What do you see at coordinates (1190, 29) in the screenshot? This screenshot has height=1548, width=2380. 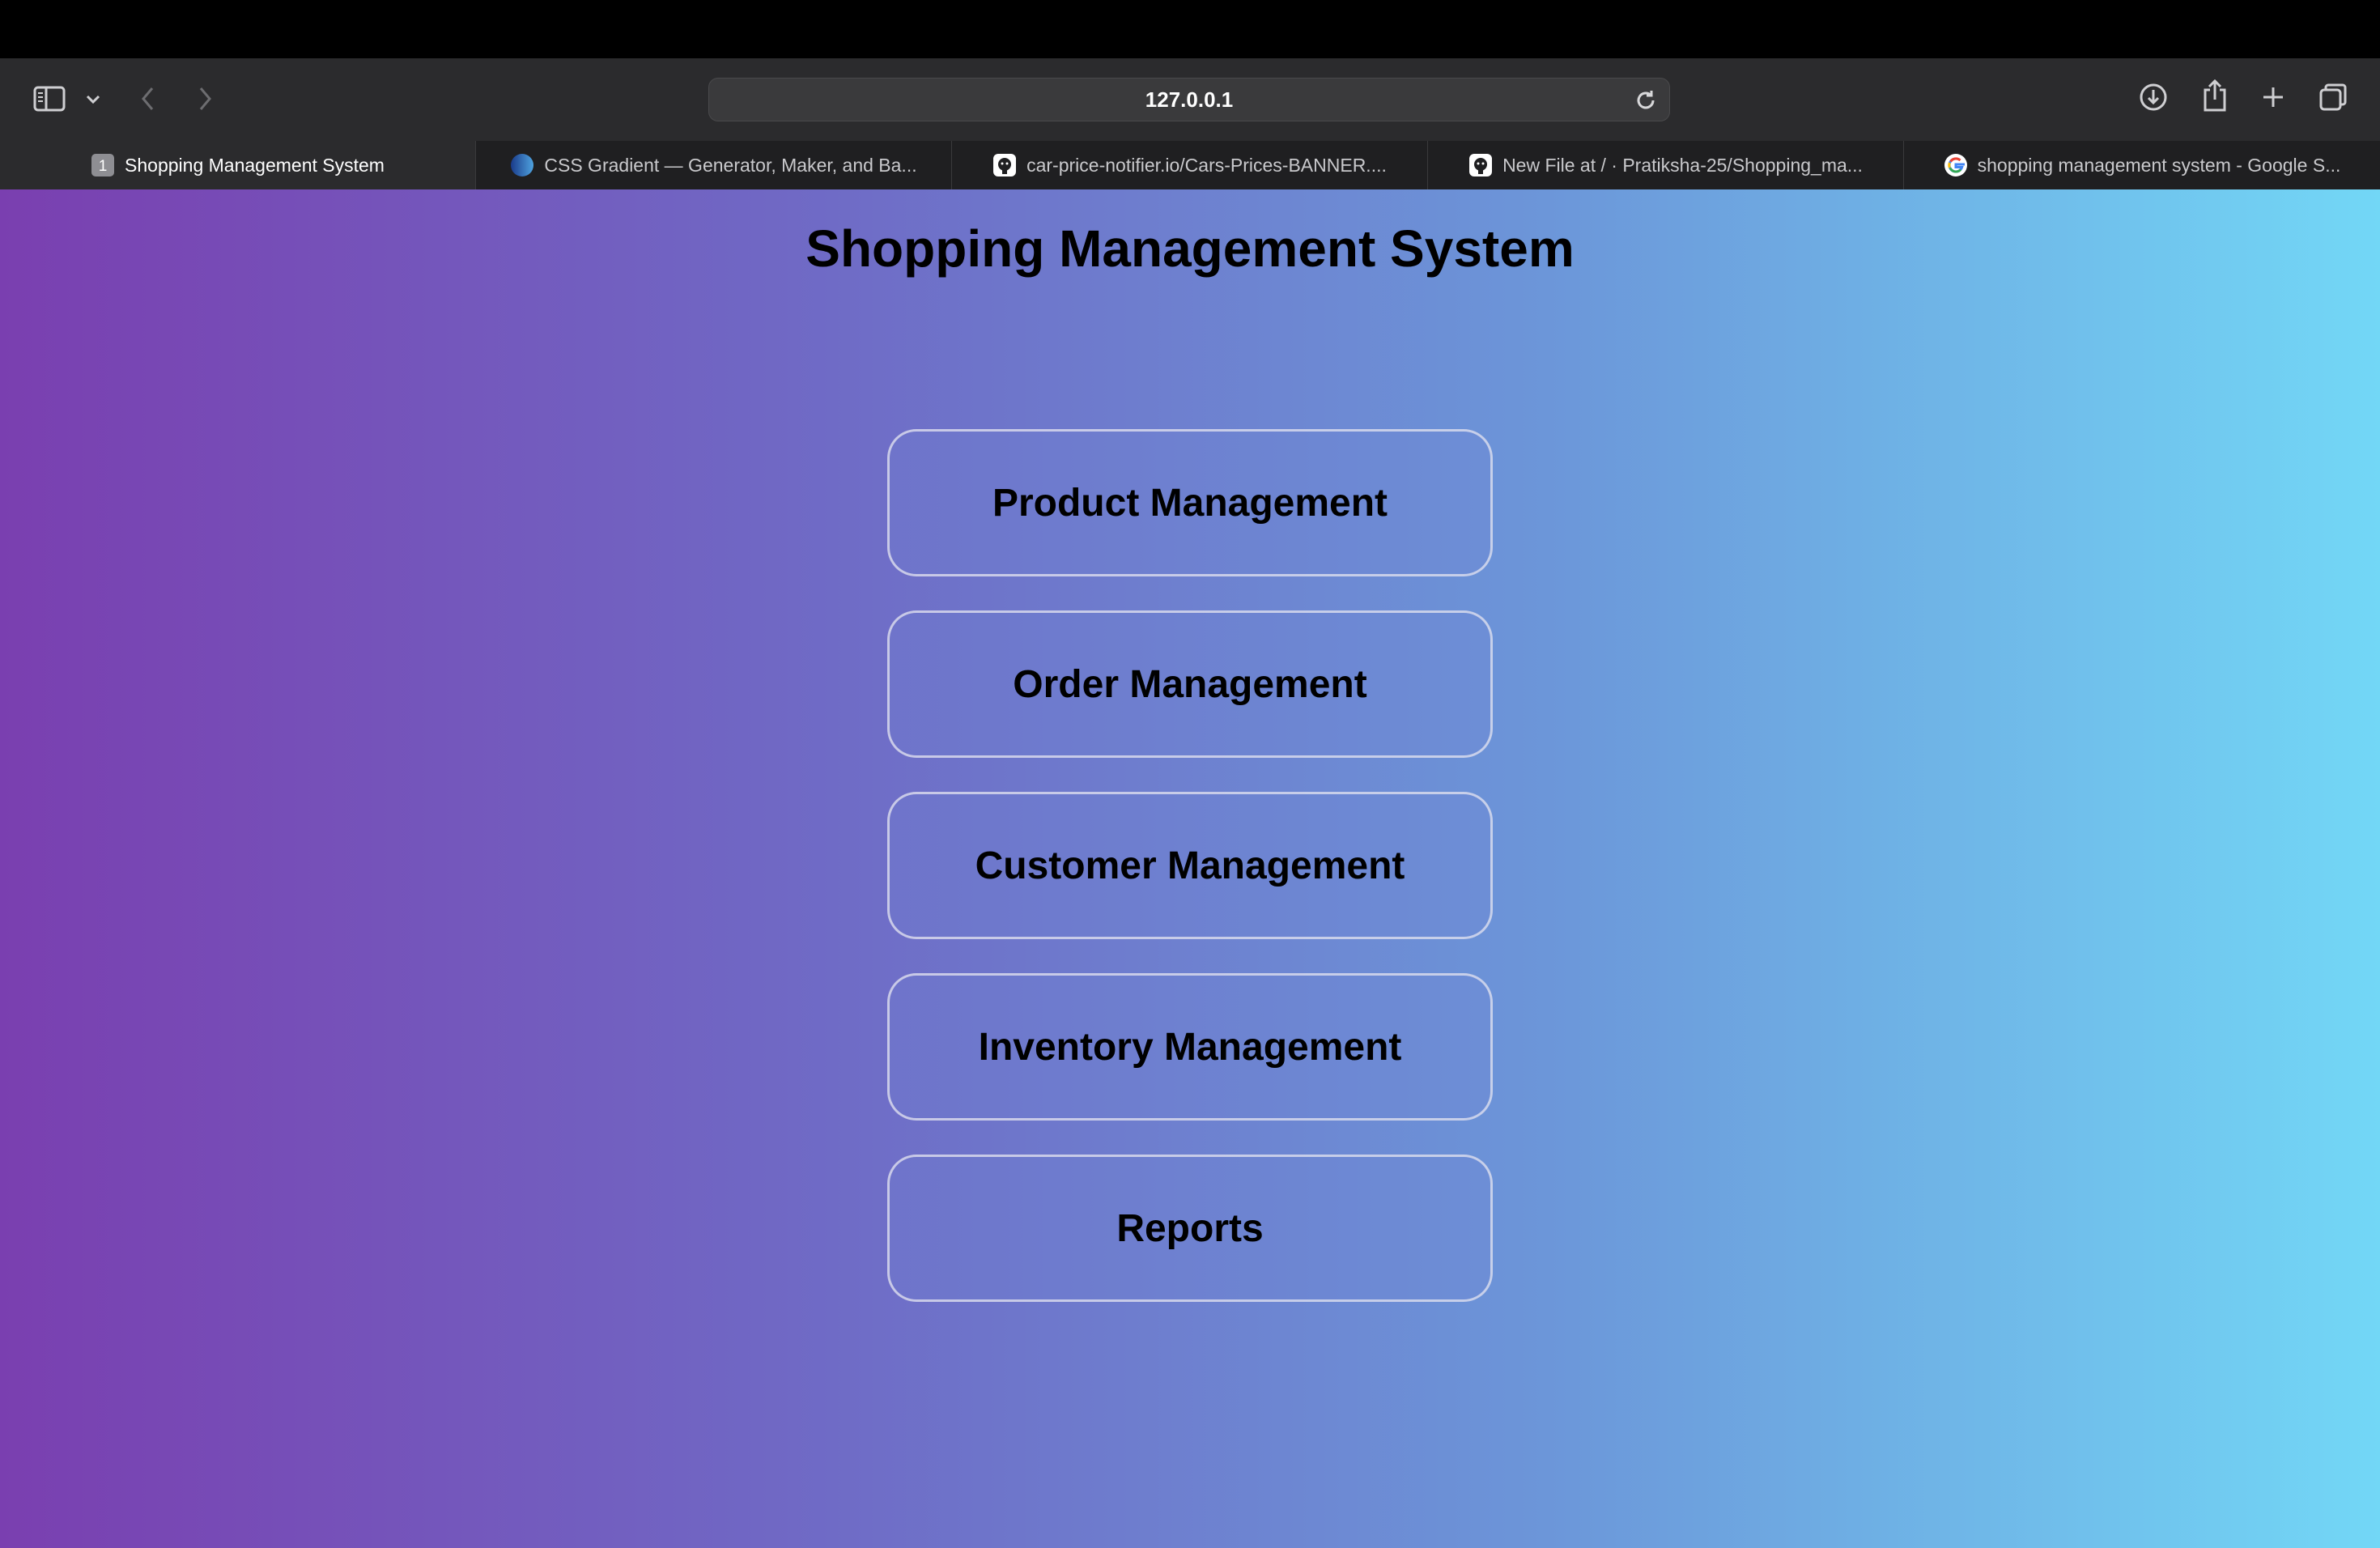 I see `menu-bar-strip` at bounding box center [1190, 29].